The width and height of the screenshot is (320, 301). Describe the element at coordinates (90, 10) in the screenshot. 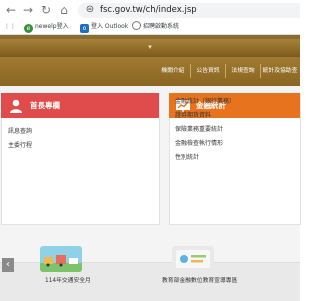

I see `site-info-icon: ⊜` at that location.